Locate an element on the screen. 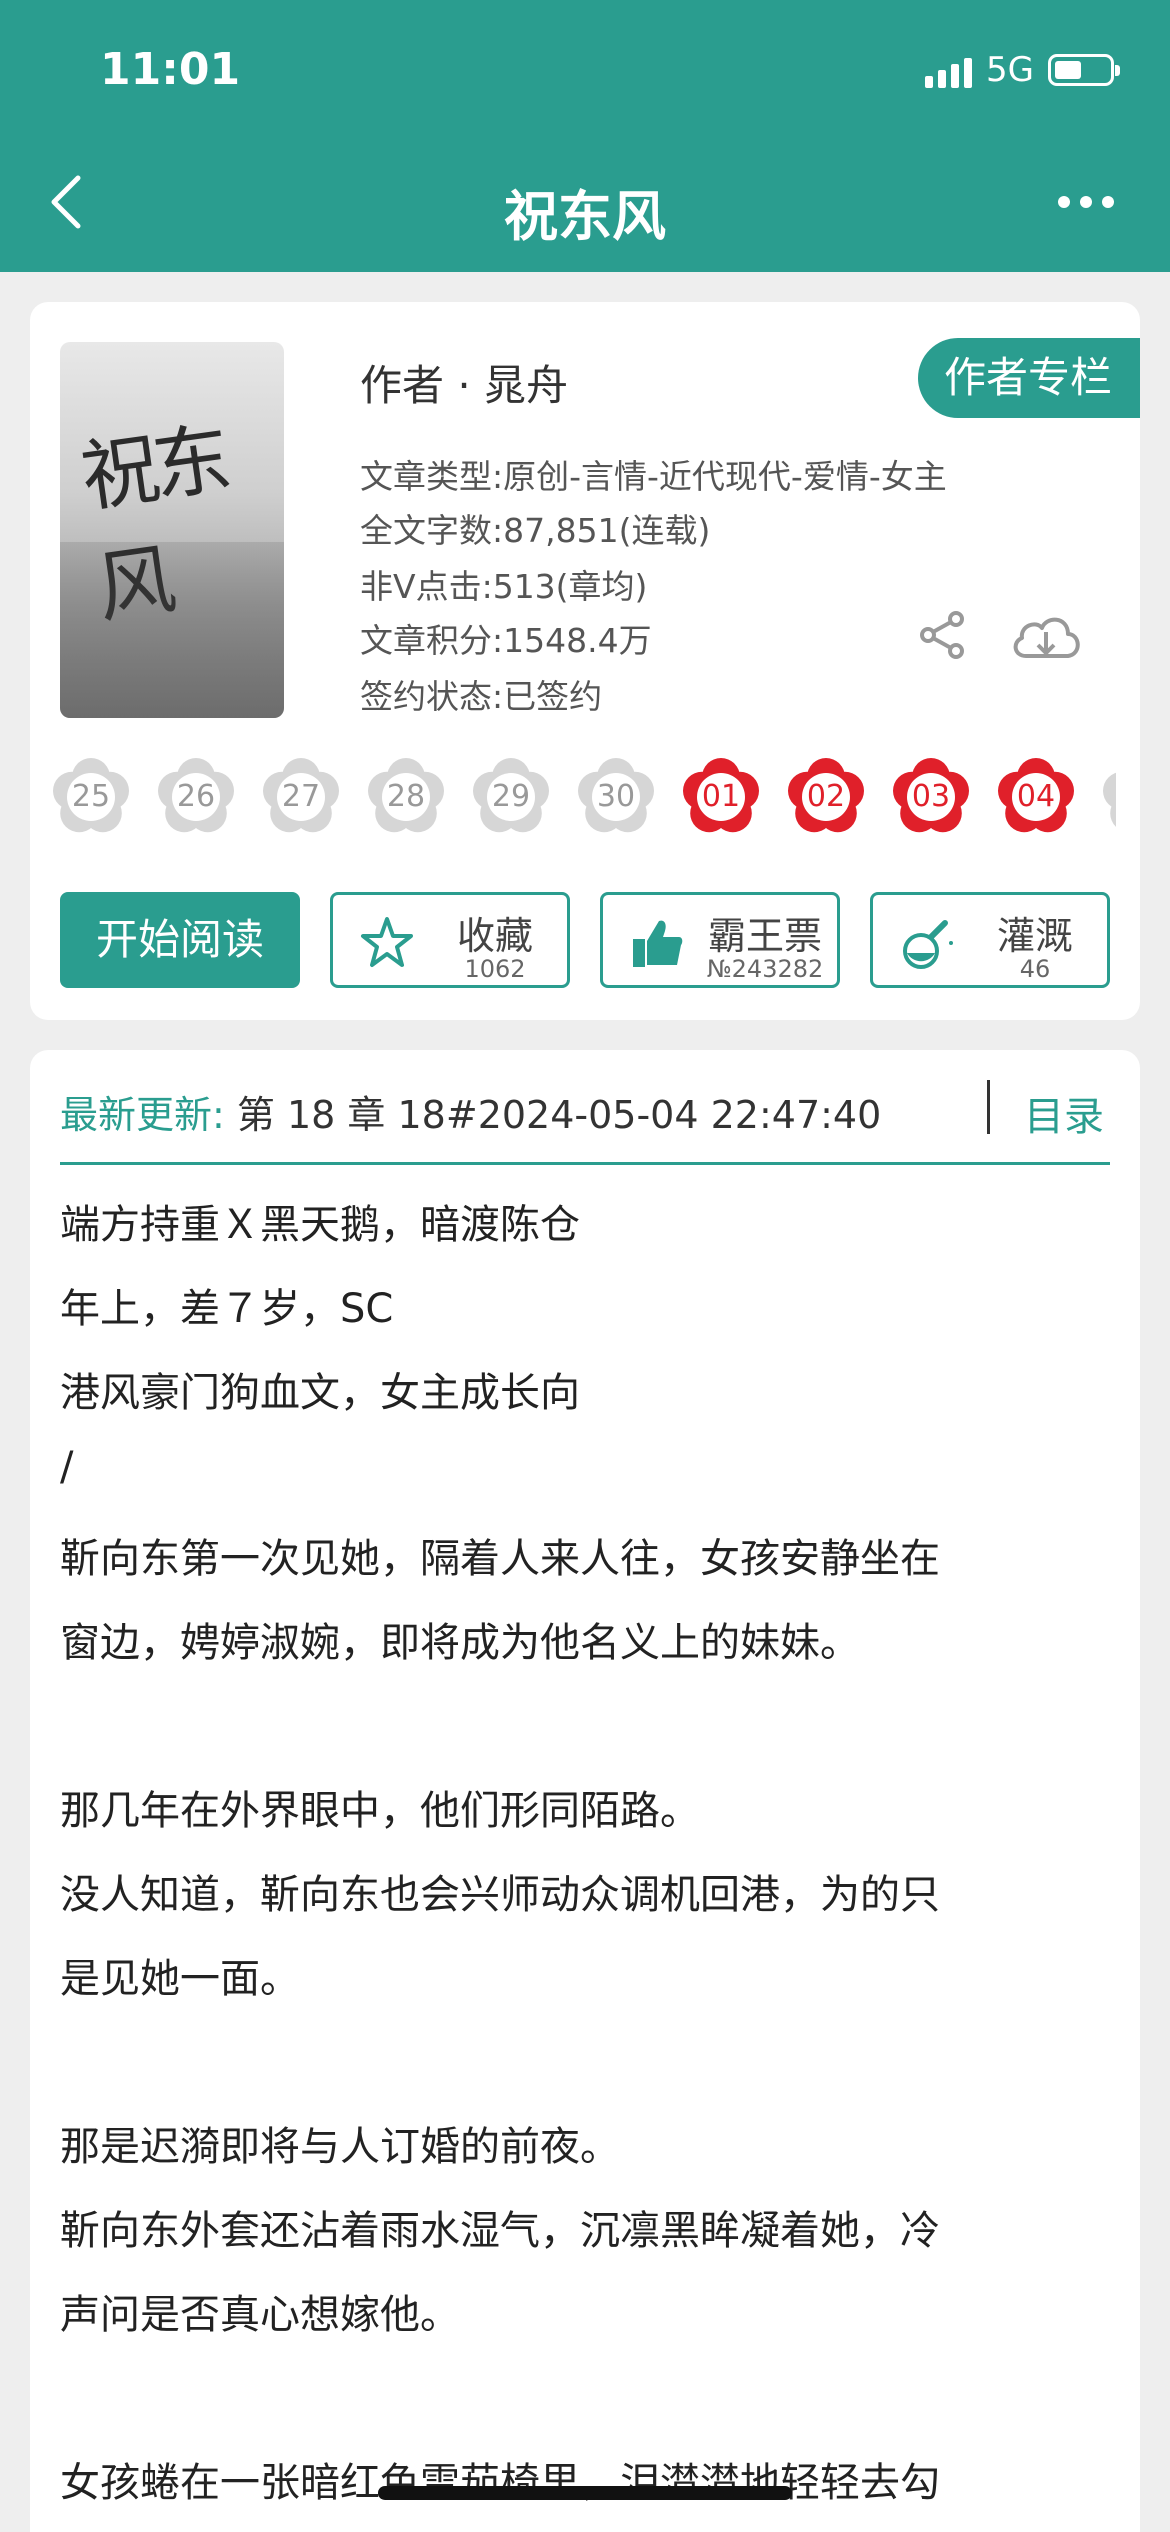 The width and height of the screenshot is (1170, 2532). contract-info: 签约状态:已签约 is located at coordinates (481, 696).